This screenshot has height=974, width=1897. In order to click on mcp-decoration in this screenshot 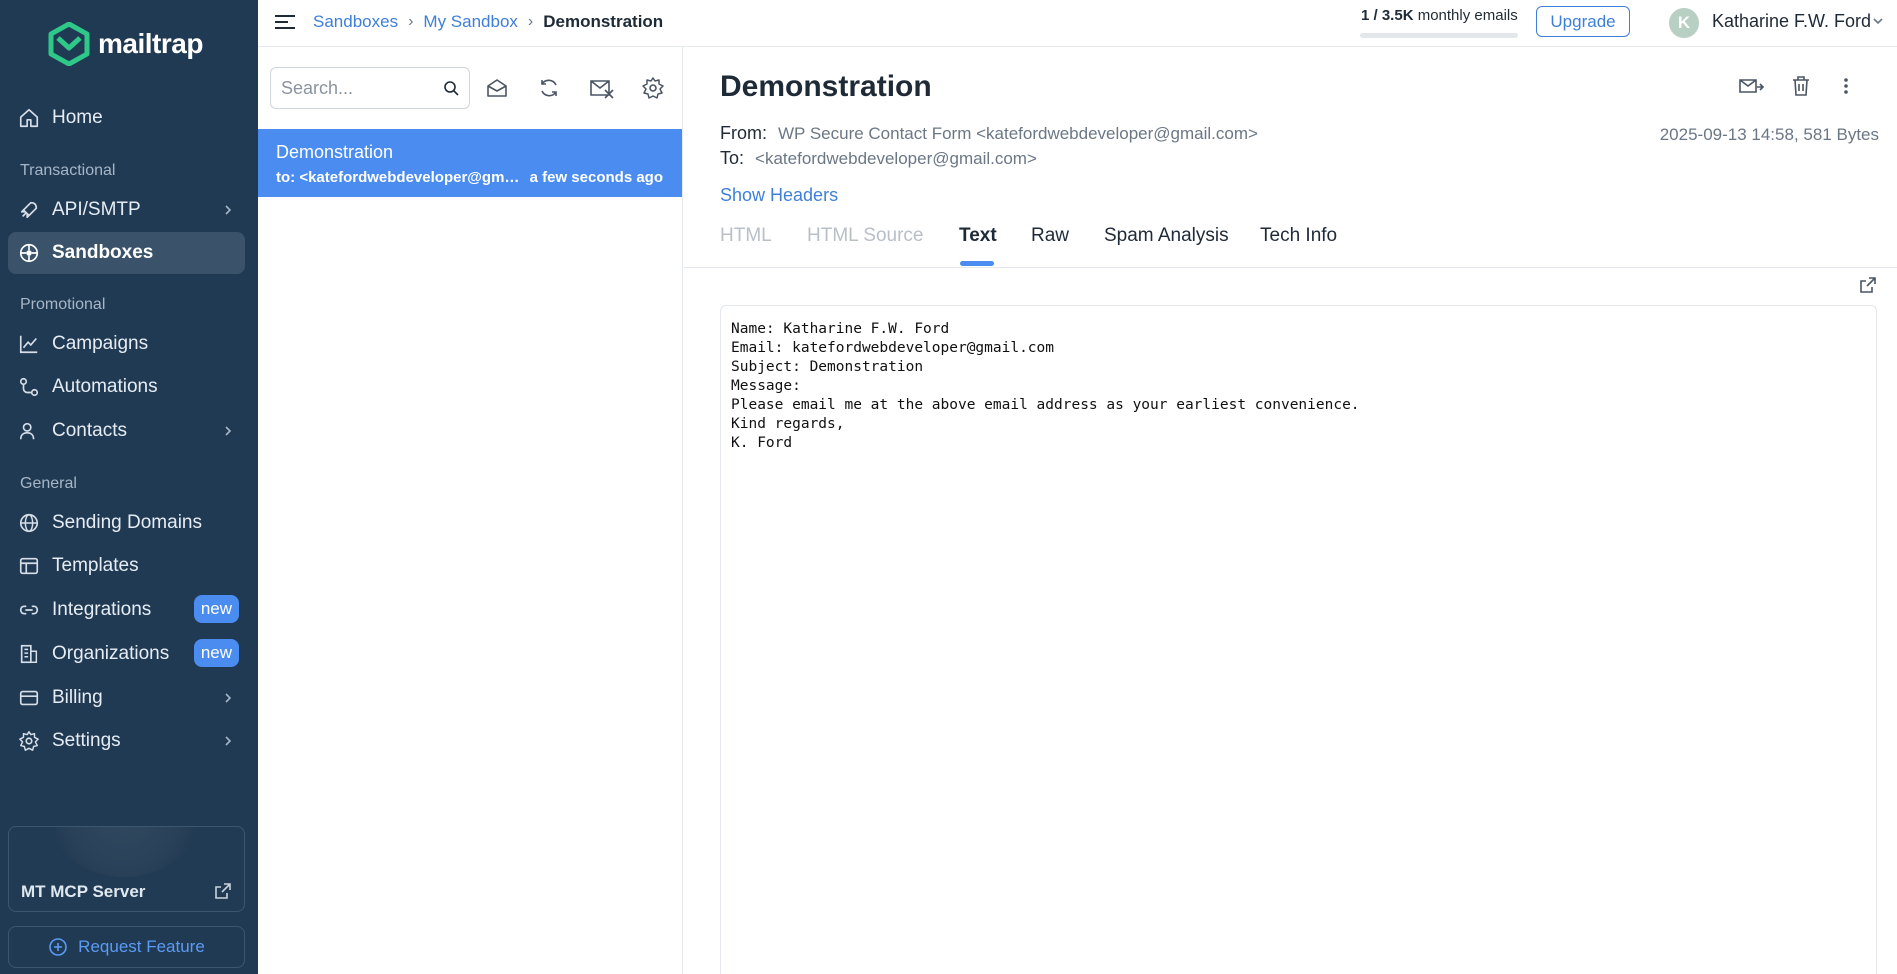, I will do `click(124, 852)`.